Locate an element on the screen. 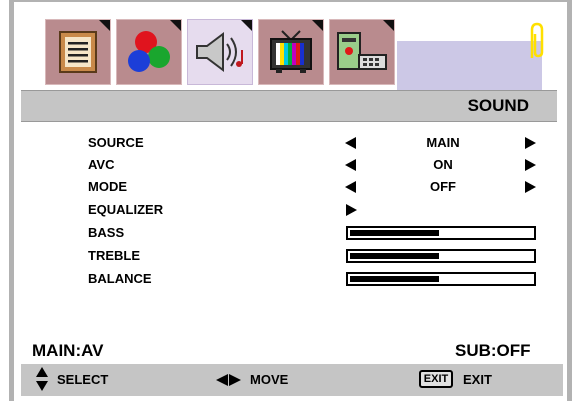 The height and width of the screenshot is (401, 580). computer-icon is located at coordinates (362, 51).